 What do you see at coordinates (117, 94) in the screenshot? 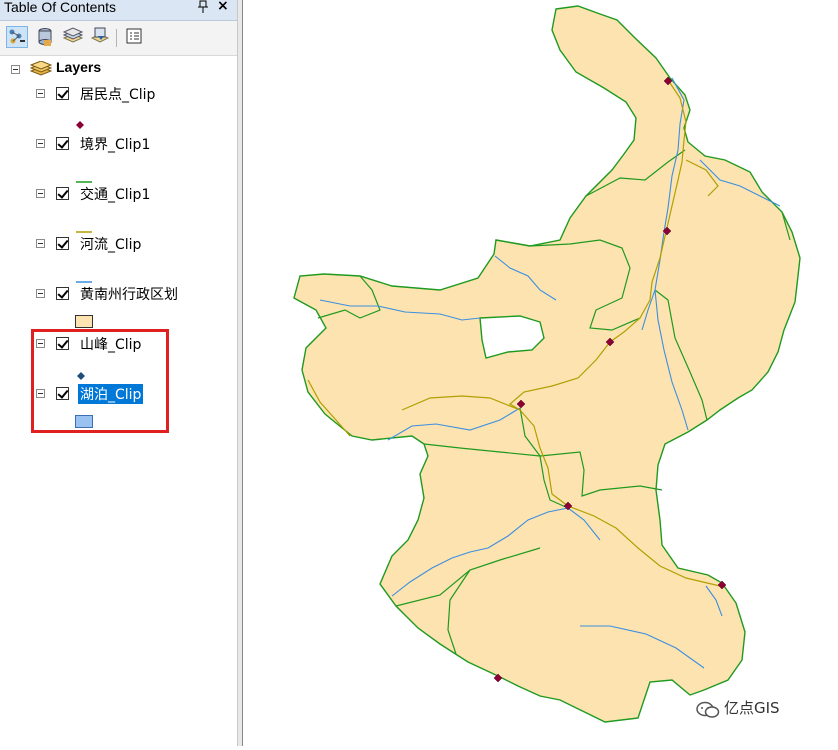
I see `layer-name-settlements: 居民点_Clip` at bounding box center [117, 94].